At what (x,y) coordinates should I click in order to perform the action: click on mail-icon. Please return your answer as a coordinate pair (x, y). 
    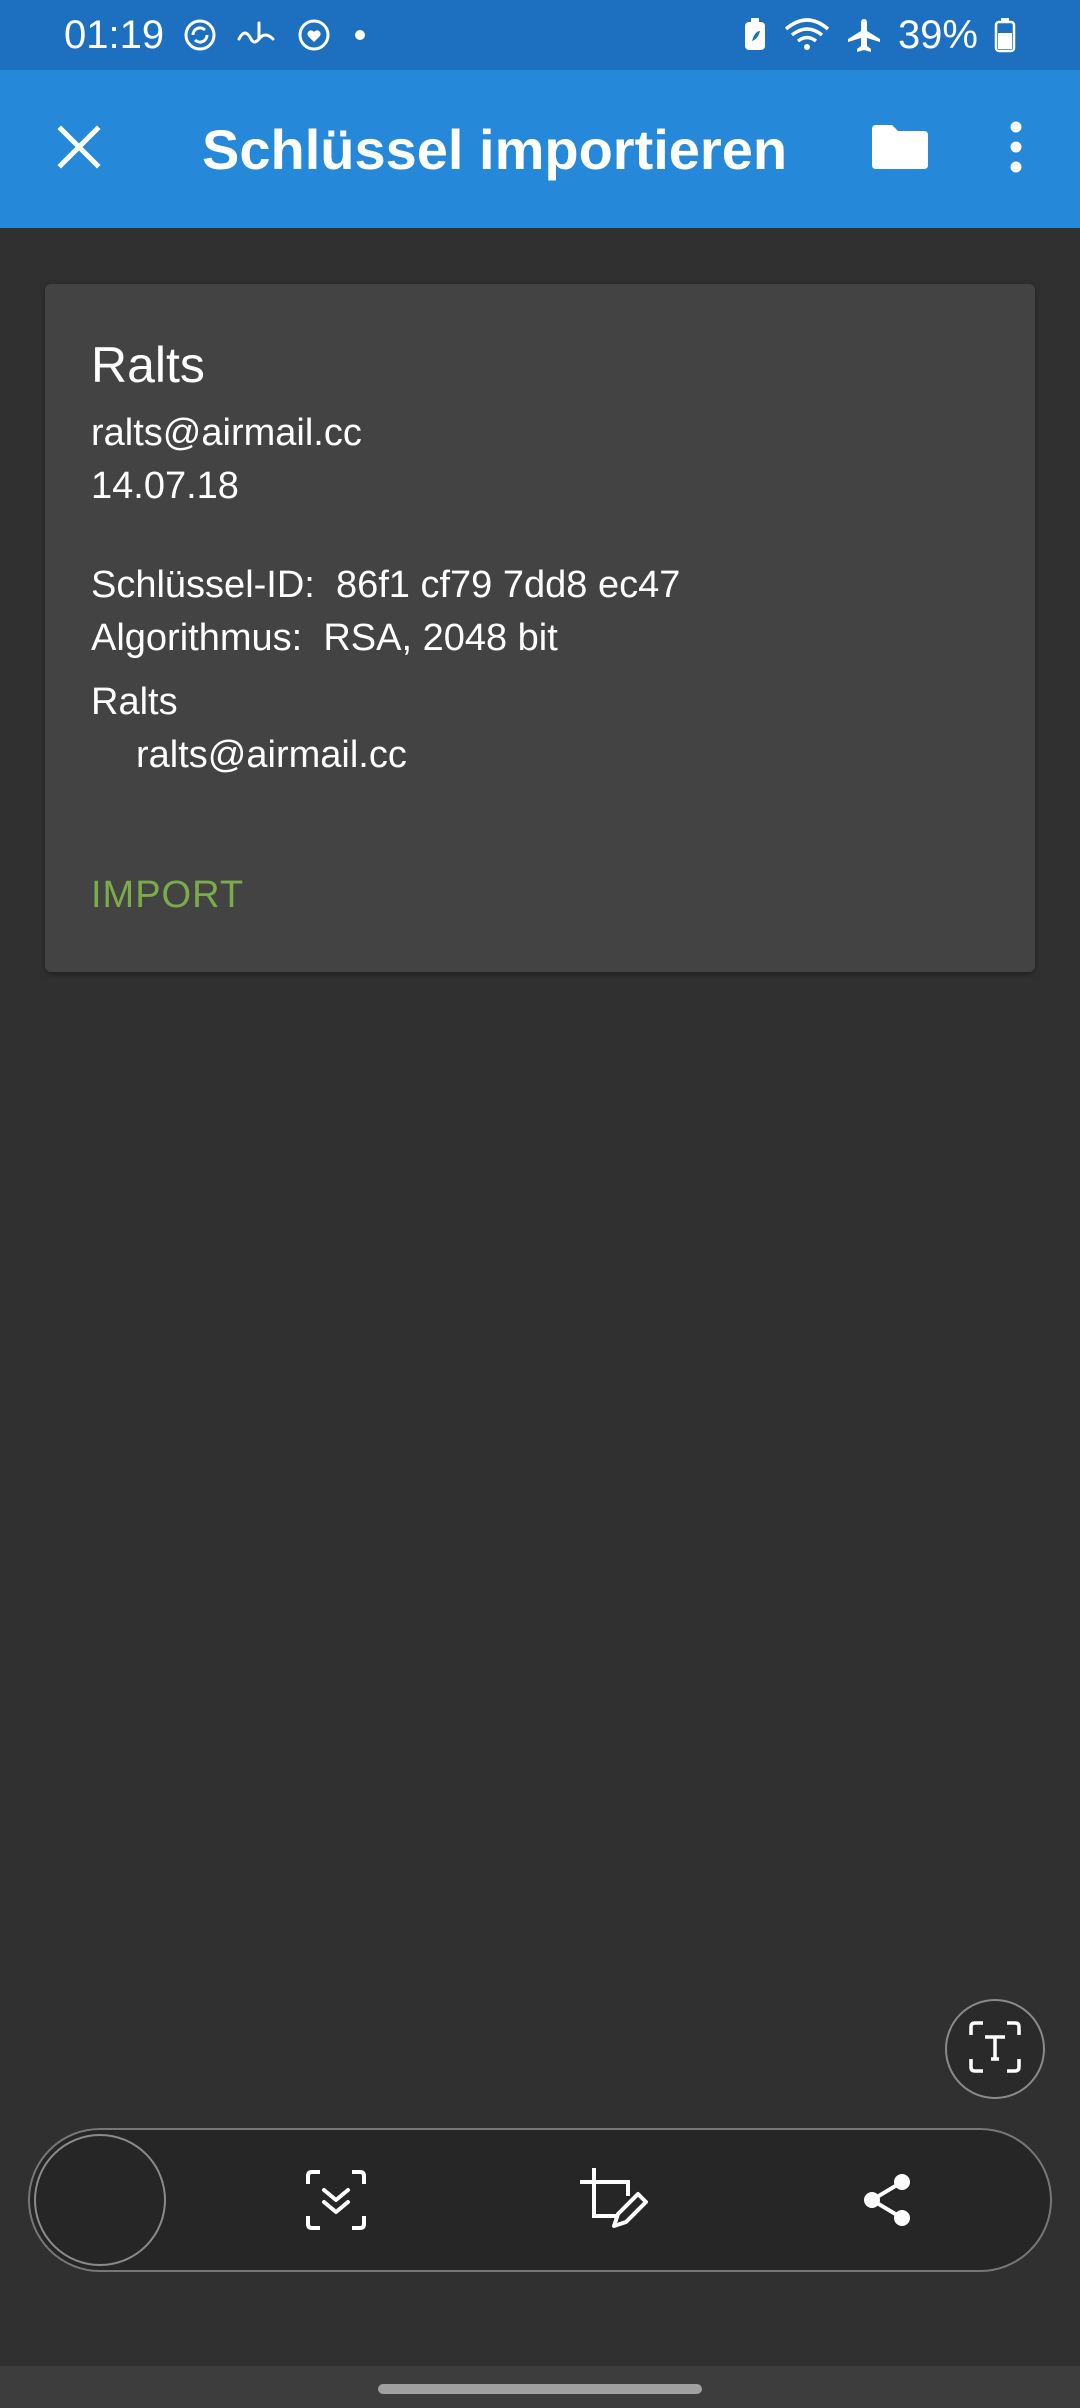
    Looking at the image, I should click on (257, 35).